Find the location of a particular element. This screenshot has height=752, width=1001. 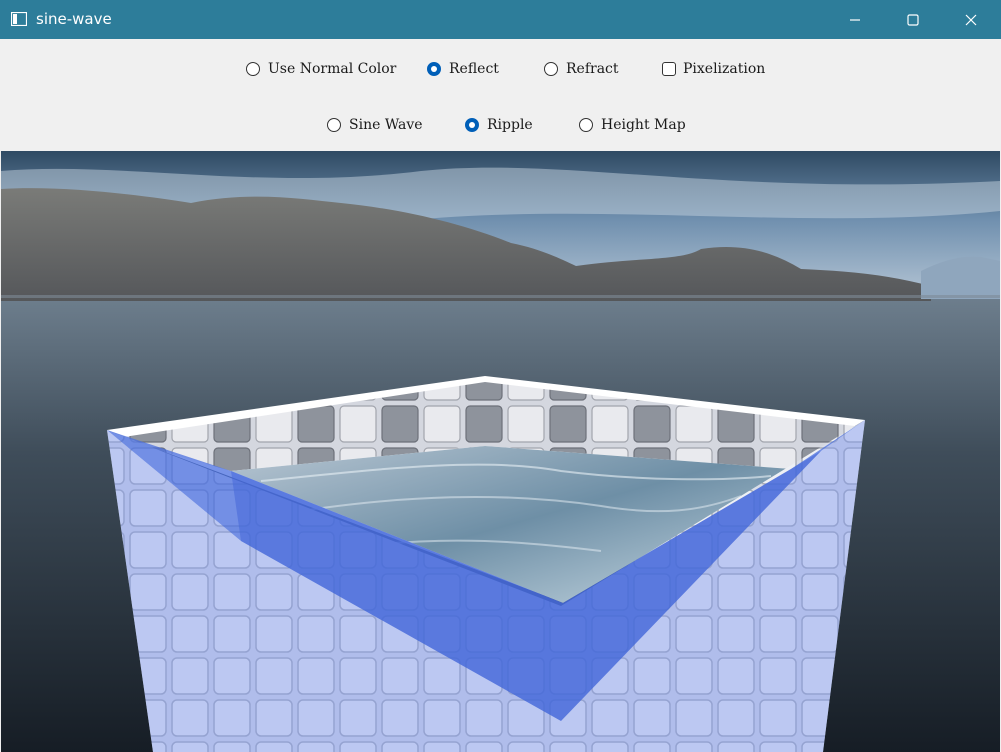

radio-refract: Refract is located at coordinates (581, 69).